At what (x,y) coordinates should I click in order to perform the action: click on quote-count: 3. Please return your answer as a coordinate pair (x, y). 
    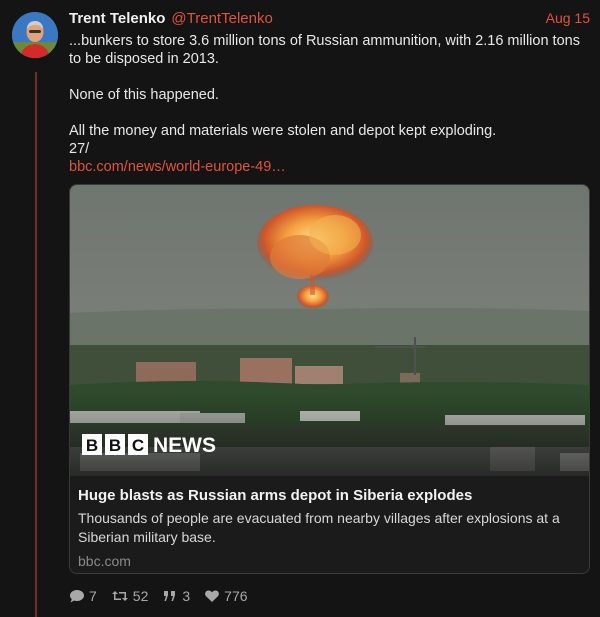
    Looking at the image, I should click on (186, 596).